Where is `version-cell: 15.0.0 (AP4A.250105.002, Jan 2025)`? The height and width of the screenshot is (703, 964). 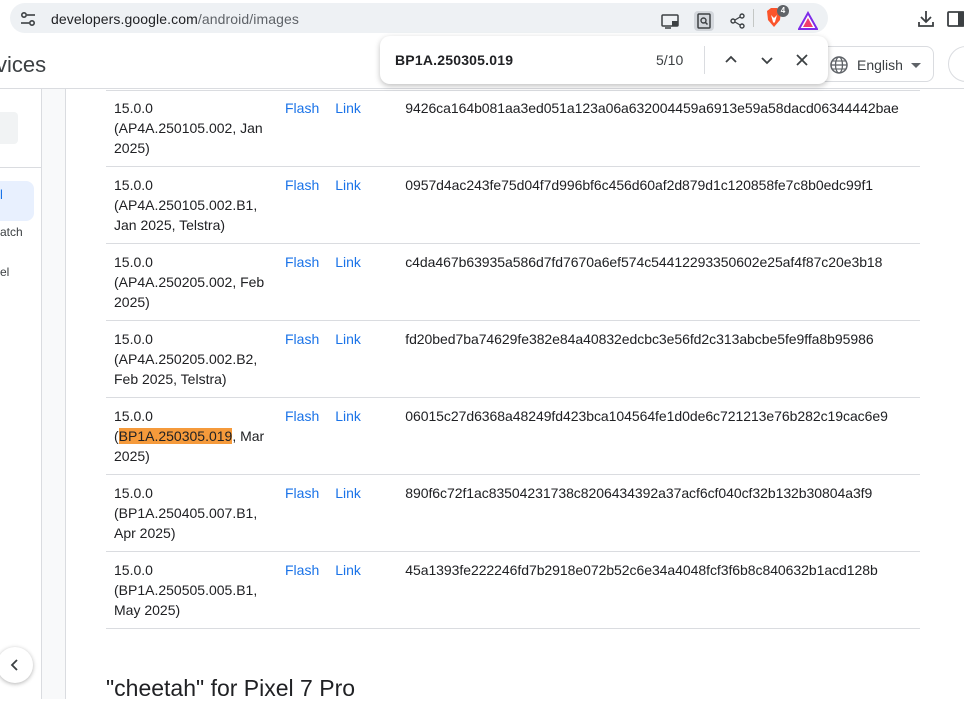 version-cell: 15.0.0 (AP4A.250105.002, Jan 2025) is located at coordinates (191, 128).